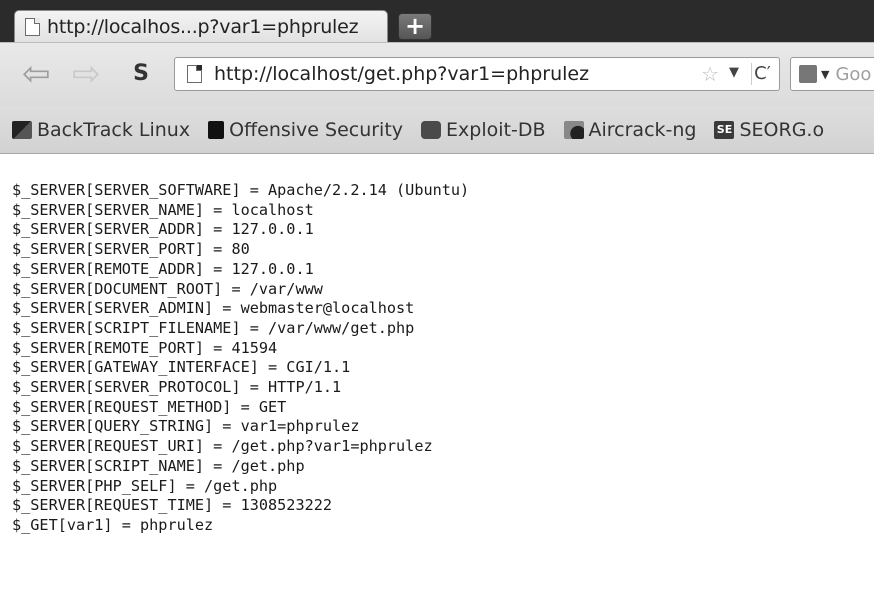  I want to click on sync-icon: S, so click(141, 74).